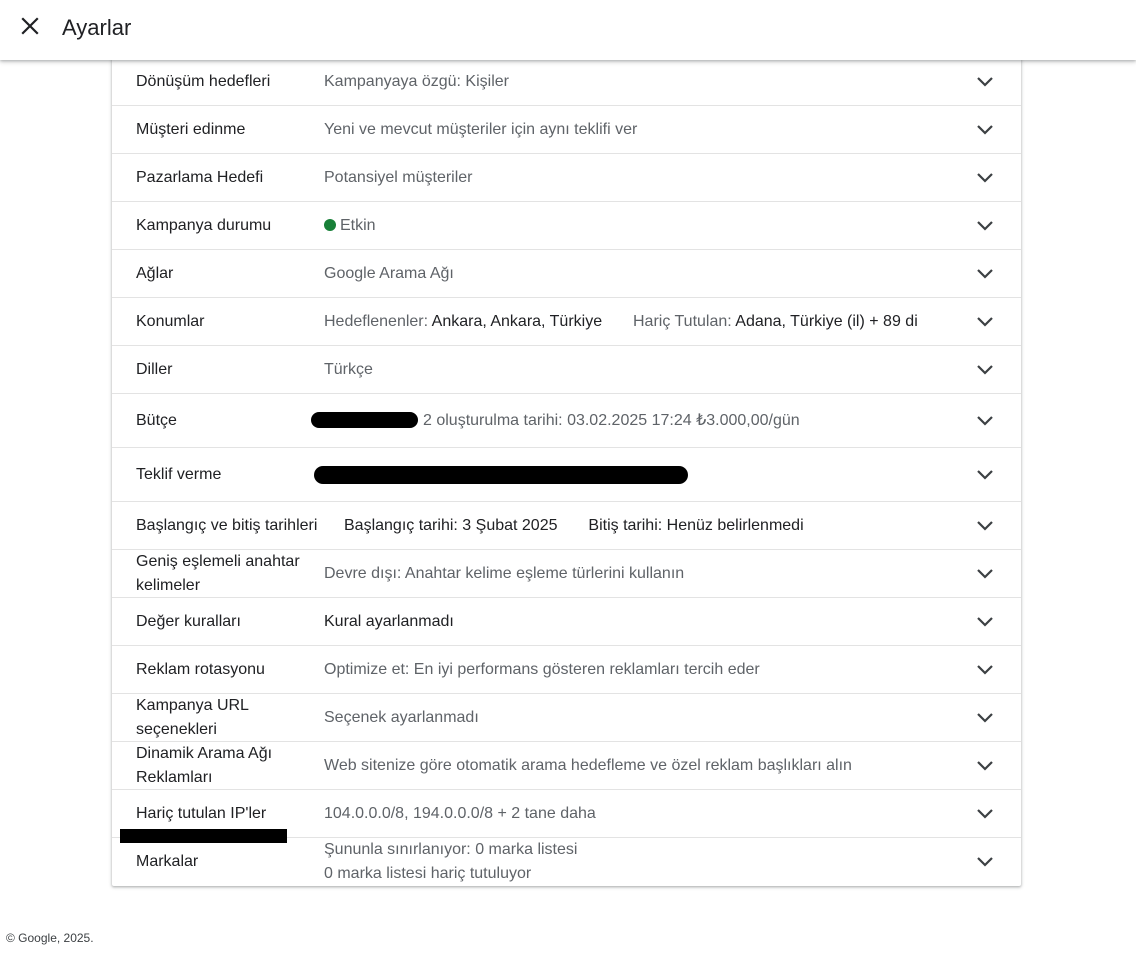 The width and height of the screenshot is (1136, 953). What do you see at coordinates (191, 129) in the screenshot?
I see `setting-label: Müşteri edinme` at bounding box center [191, 129].